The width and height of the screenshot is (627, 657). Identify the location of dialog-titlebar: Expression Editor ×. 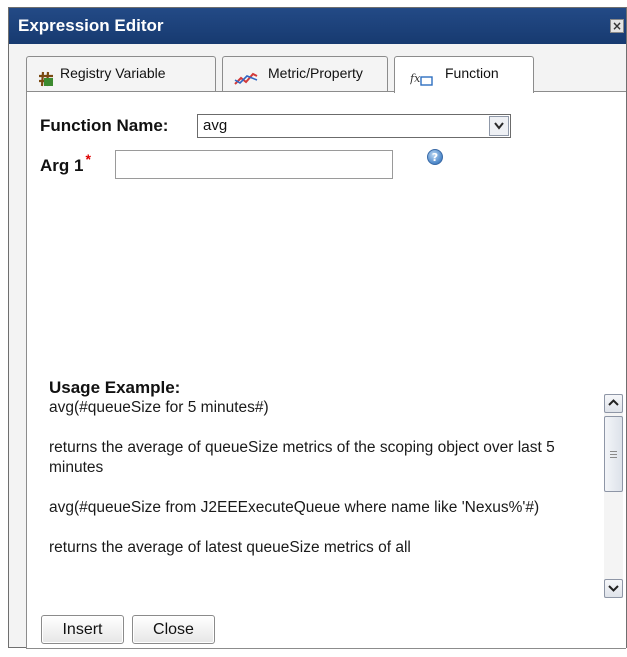
(317, 26).